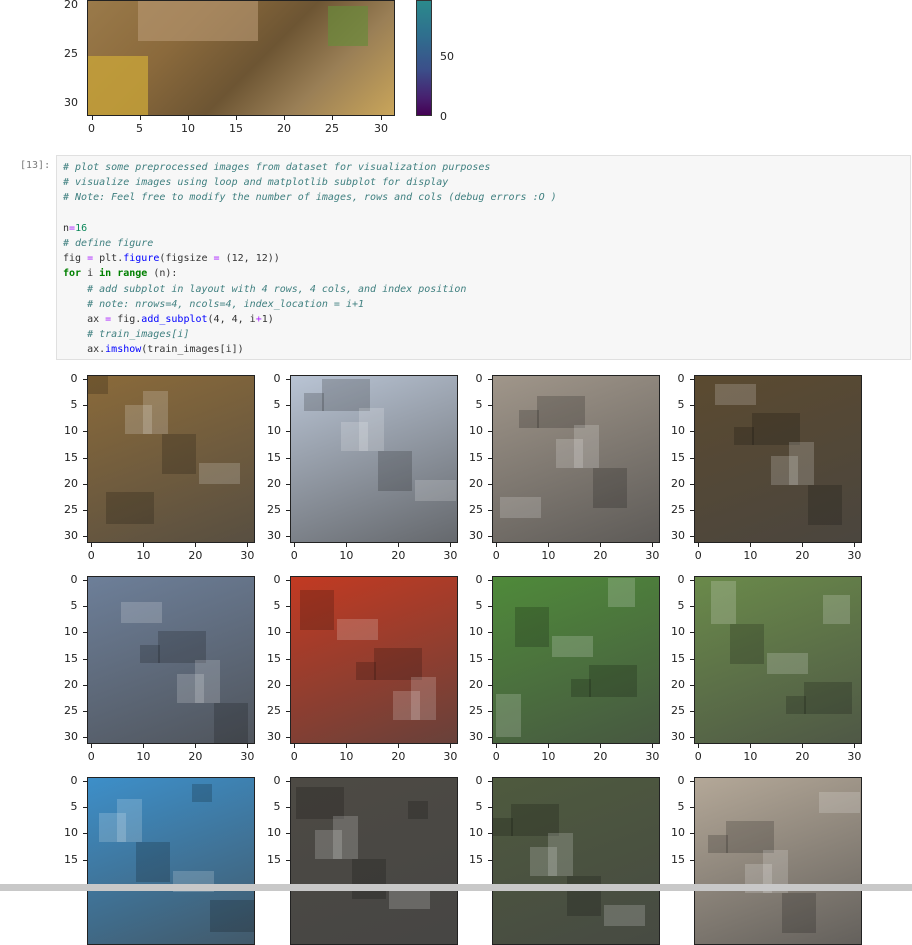 The height and width of the screenshot is (945, 912). I want to click on thumbnail-bird, so click(576, 660).